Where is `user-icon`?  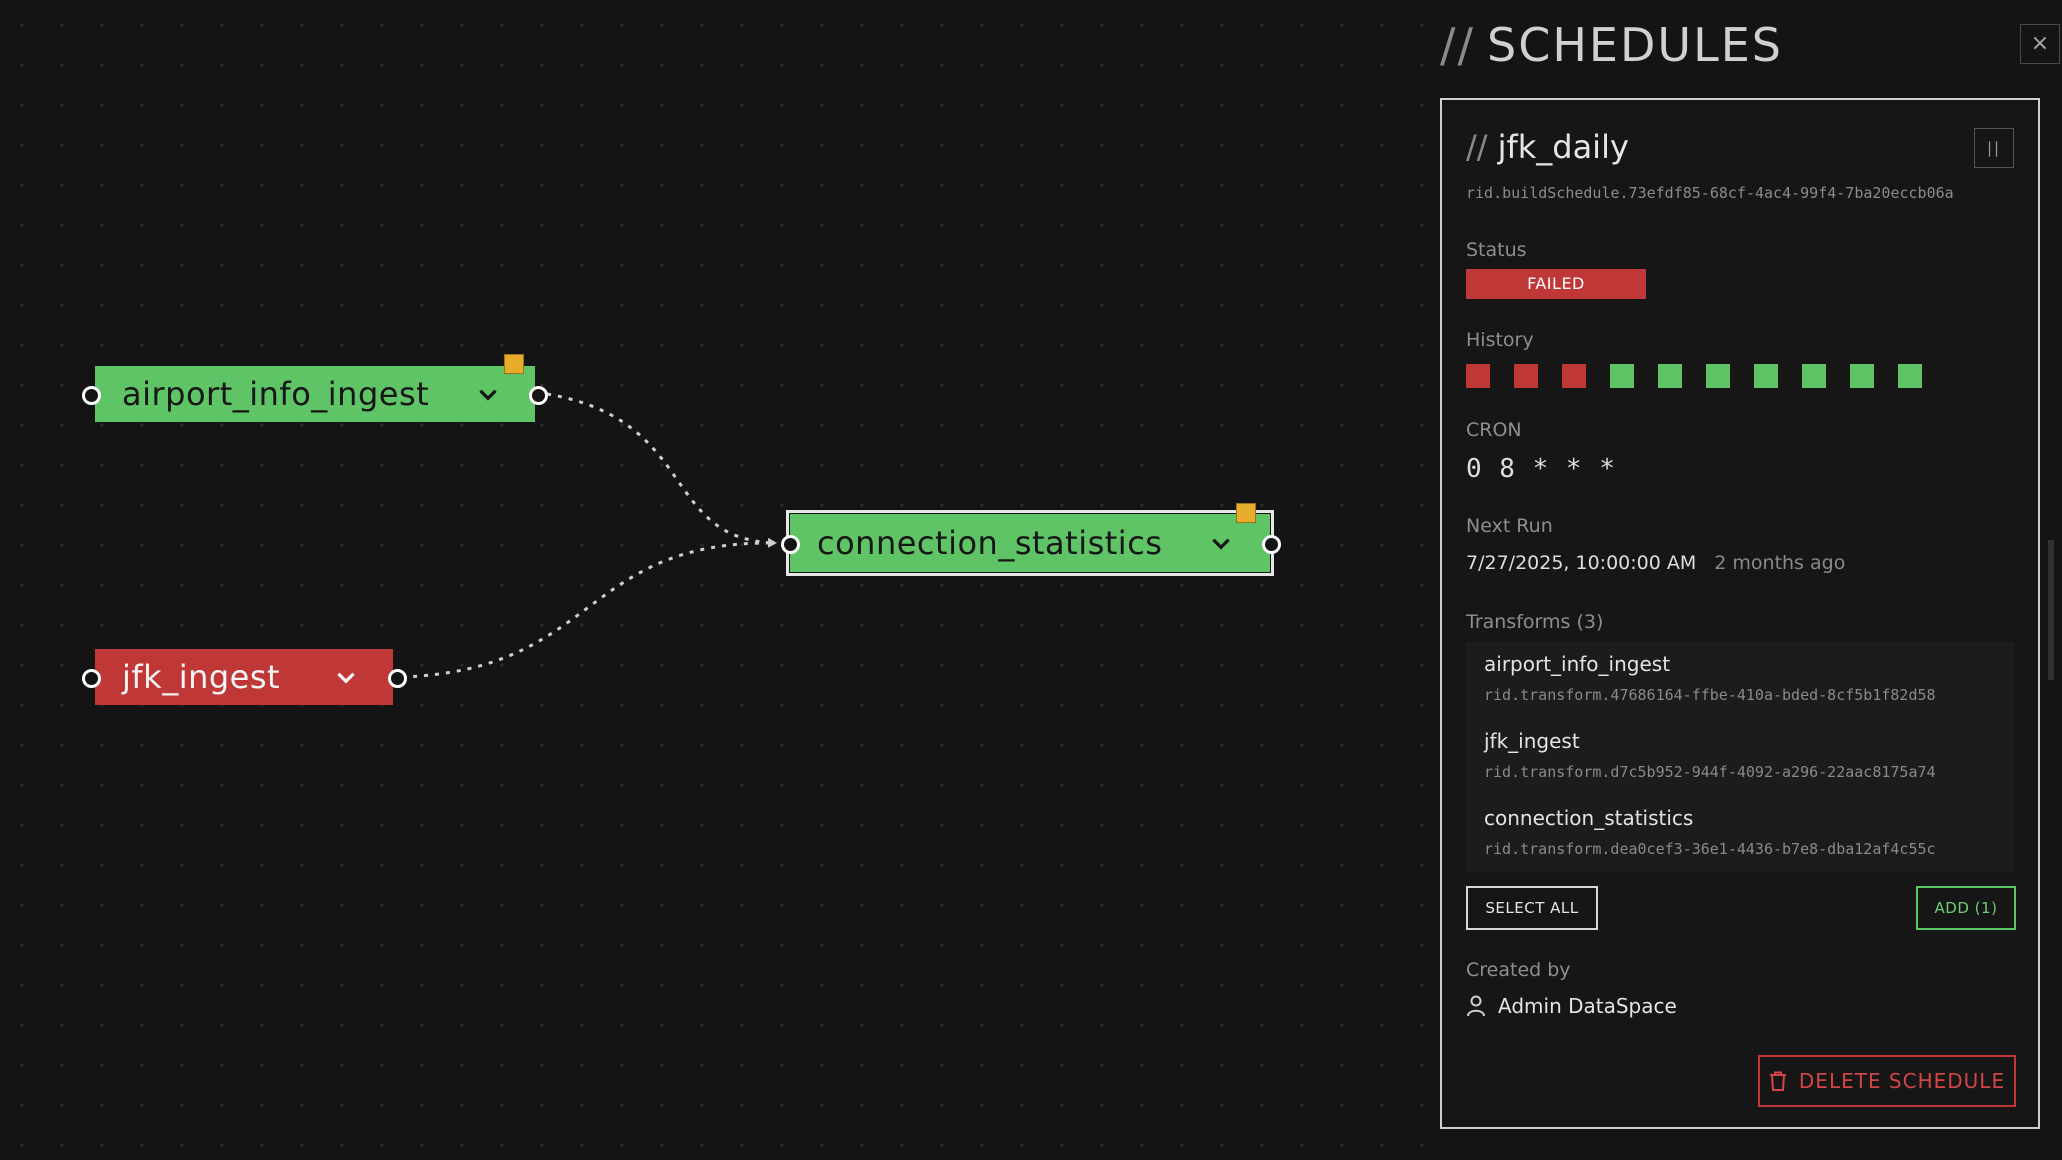 user-icon is located at coordinates (1476, 1006).